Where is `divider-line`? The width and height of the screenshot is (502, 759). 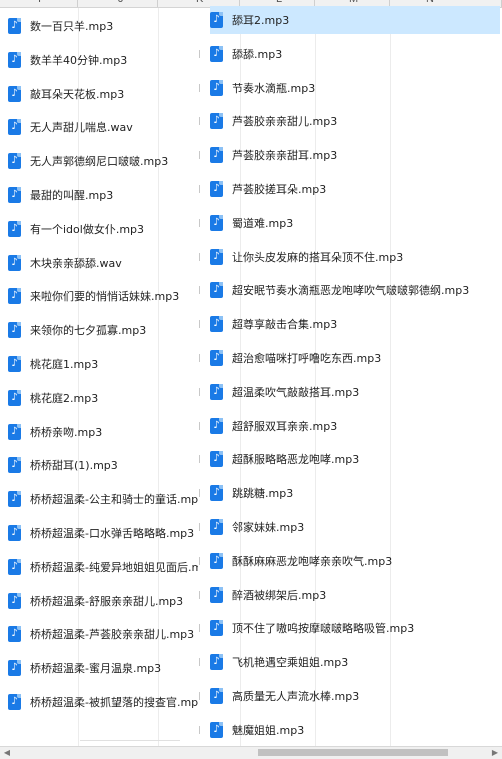
divider-line is located at coordinates (130, 740).